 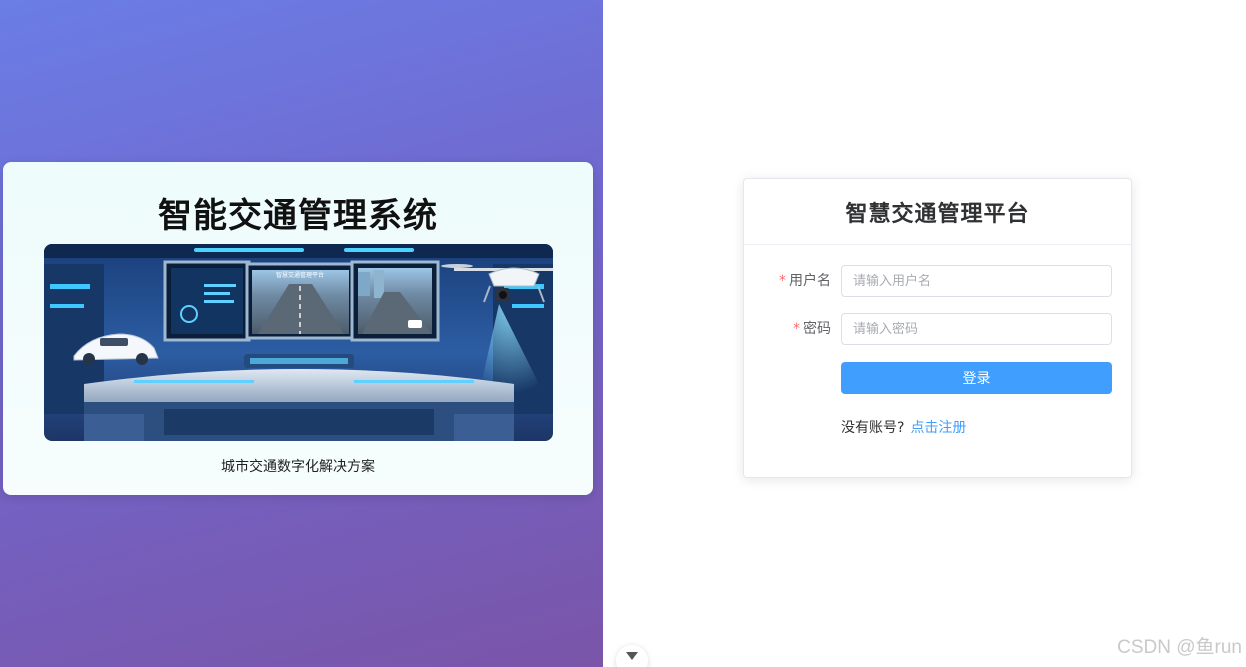 What do you see at coordinates (976, 281) in the screenshot?
I see `username-input` at bounding box center [976, 281].